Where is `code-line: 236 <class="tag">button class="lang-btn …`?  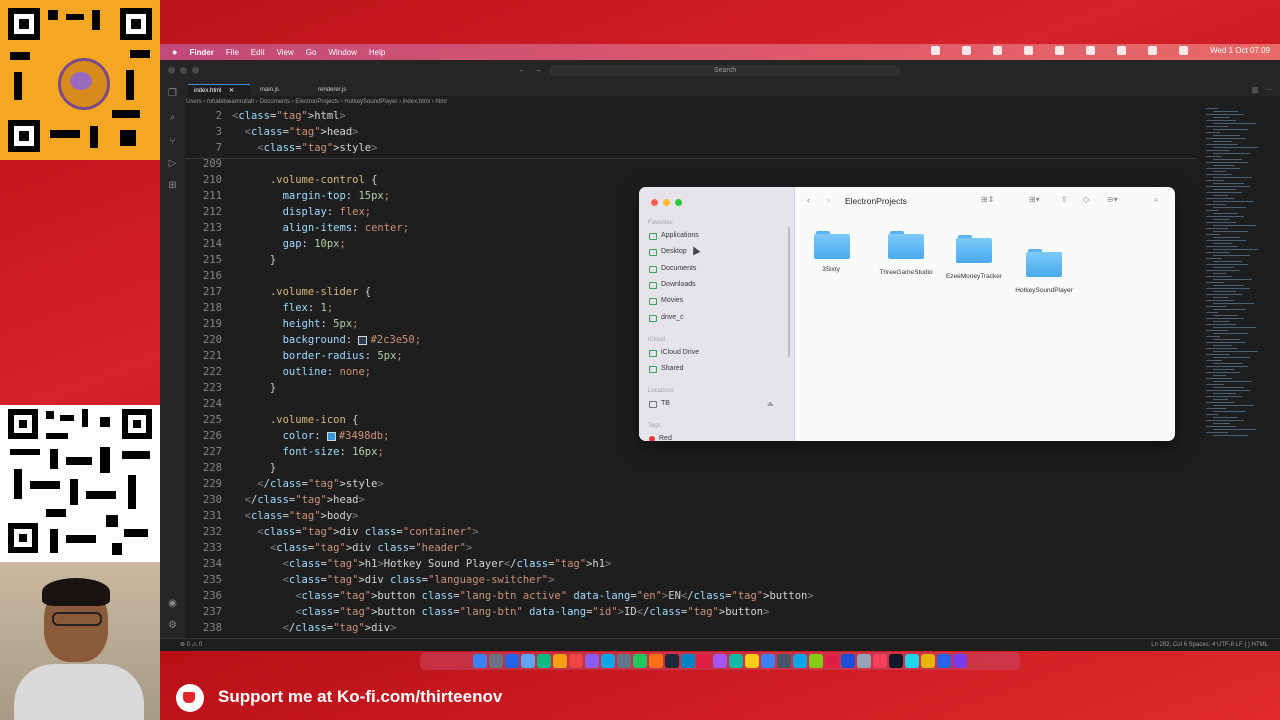
code-line: 236 <class="tag">button class="lang-btn … is located at coordinates (691, 596).